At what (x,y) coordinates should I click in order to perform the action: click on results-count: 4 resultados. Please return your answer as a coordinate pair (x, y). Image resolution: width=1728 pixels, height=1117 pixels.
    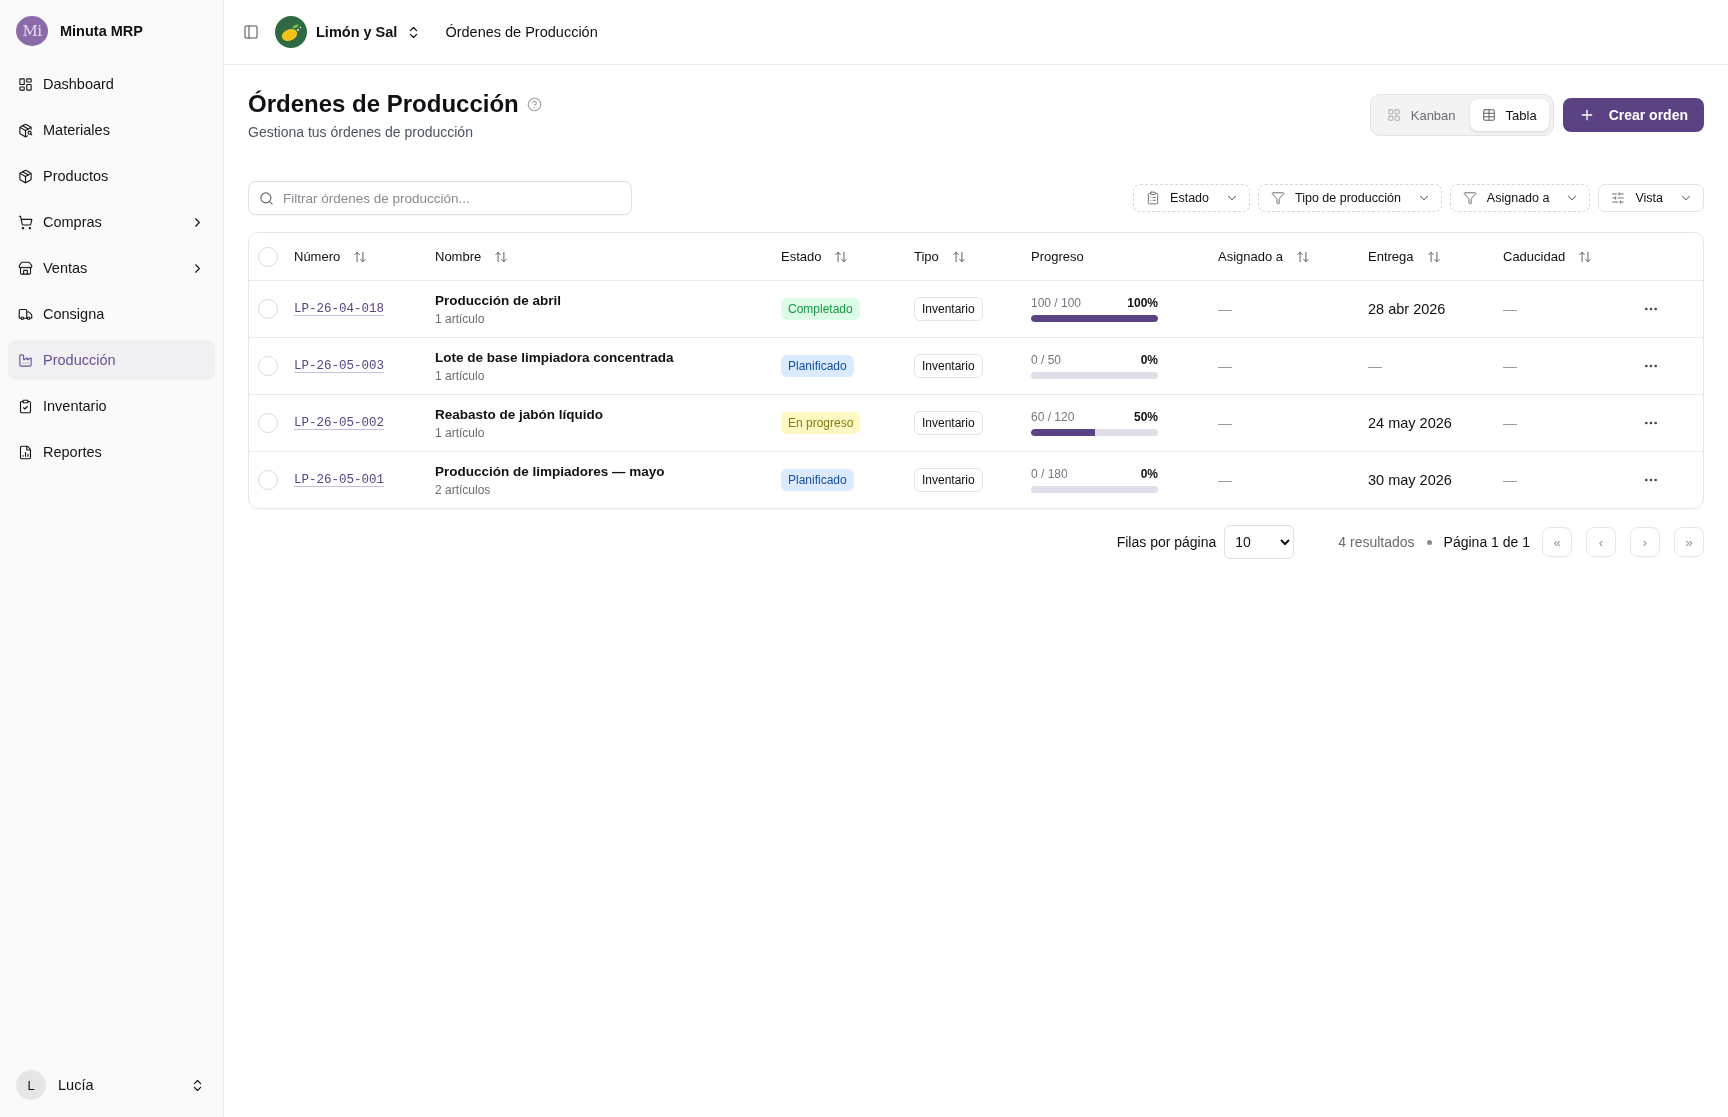
    Looking at the image, I should click on (1376, 542).